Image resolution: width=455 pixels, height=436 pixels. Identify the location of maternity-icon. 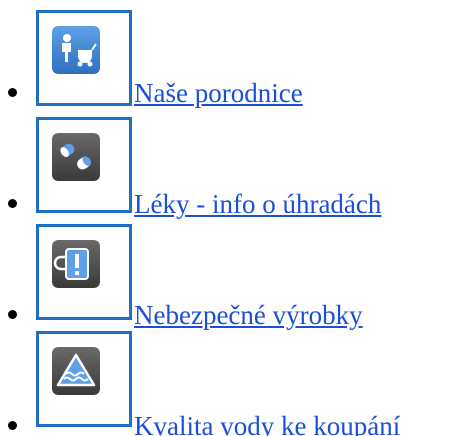
(76, 50).